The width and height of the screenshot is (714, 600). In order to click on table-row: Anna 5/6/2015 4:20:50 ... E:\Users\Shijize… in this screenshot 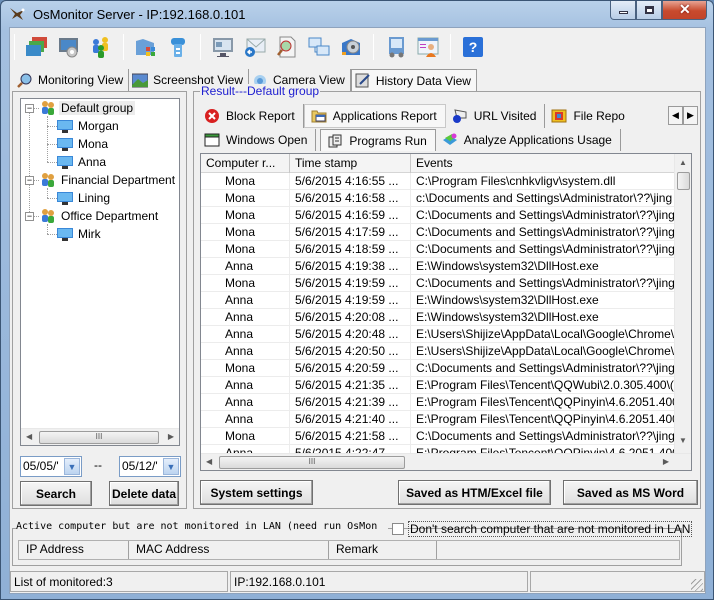, I will do `click(438, 351)`.